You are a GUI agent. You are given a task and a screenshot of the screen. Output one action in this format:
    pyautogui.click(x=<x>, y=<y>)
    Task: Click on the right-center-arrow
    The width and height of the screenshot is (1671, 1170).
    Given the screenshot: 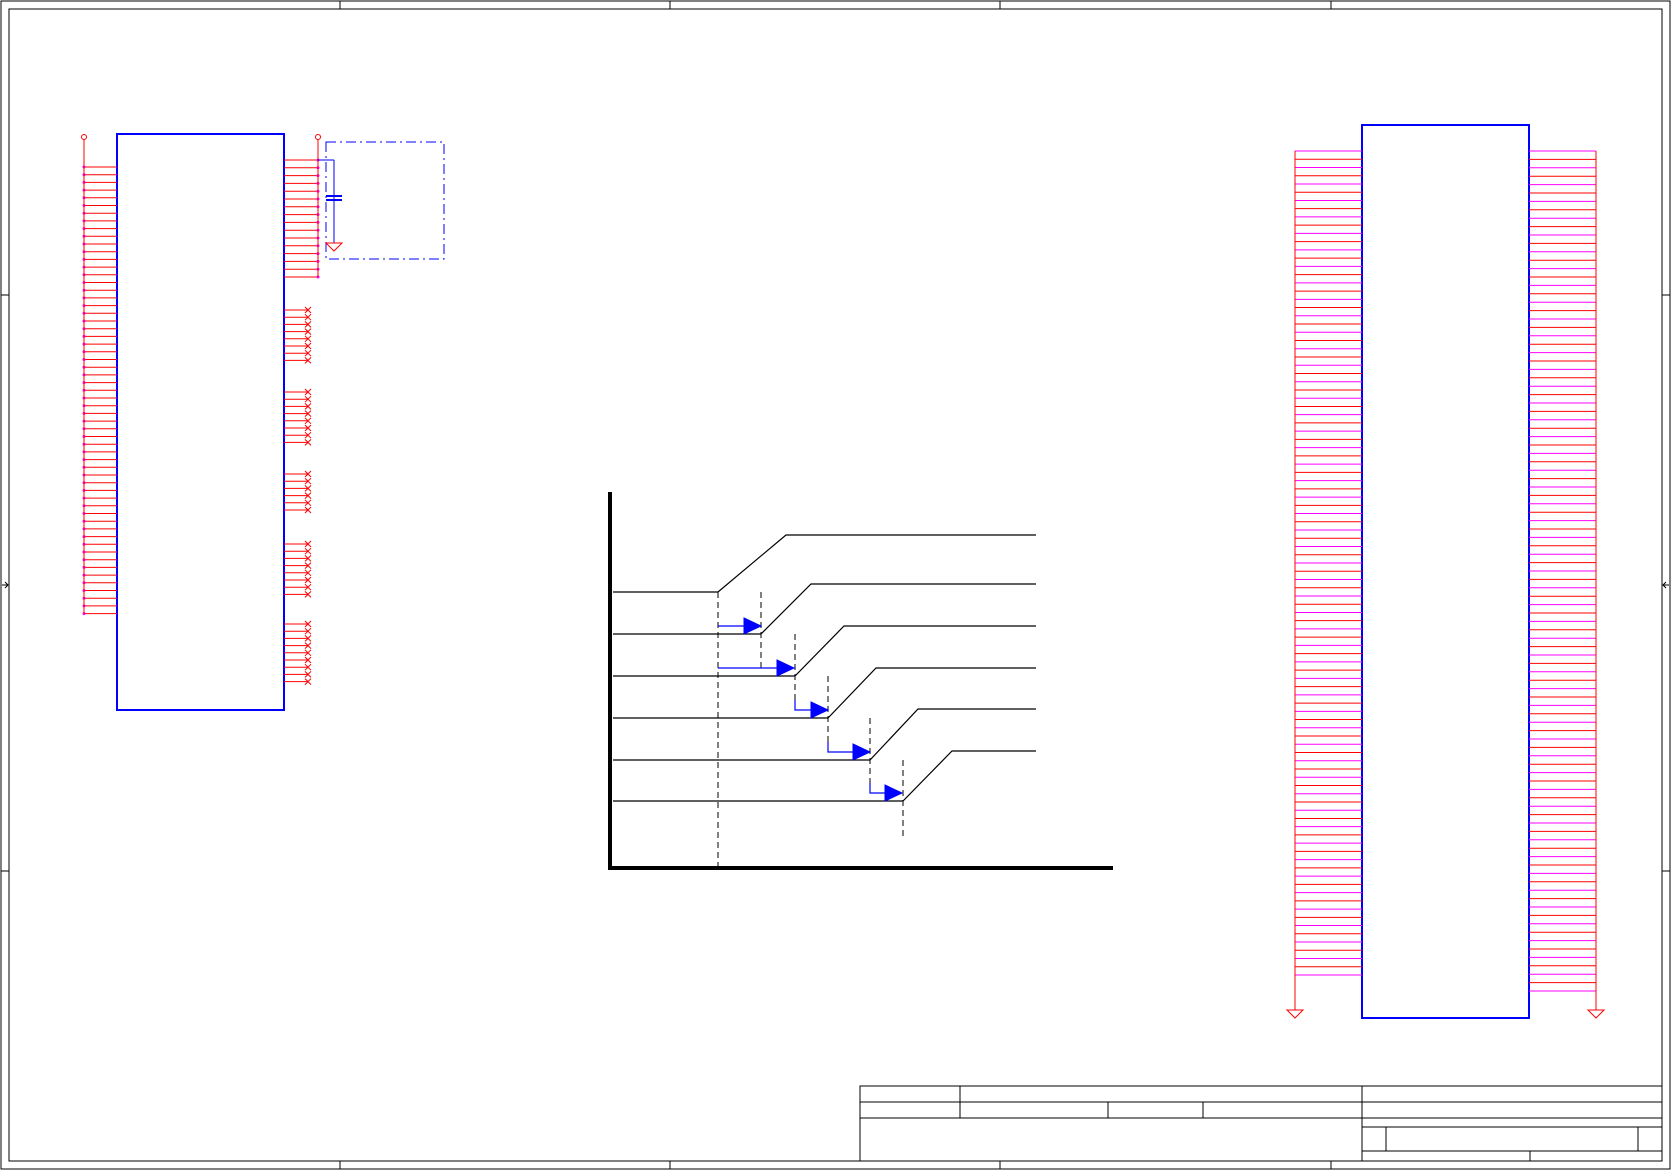 What is the action you would take?
    pyautogui.click(x=1665, y=585)
    